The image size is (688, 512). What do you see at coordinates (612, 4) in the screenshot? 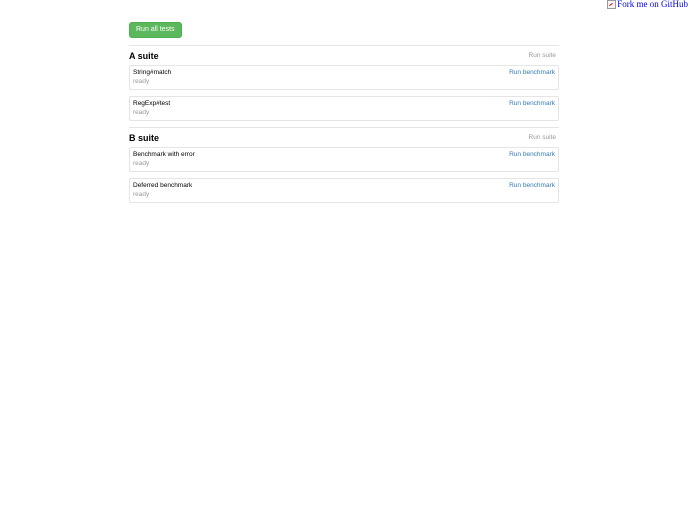
I see `broken-image-icon` at bounding box center [612, 4].